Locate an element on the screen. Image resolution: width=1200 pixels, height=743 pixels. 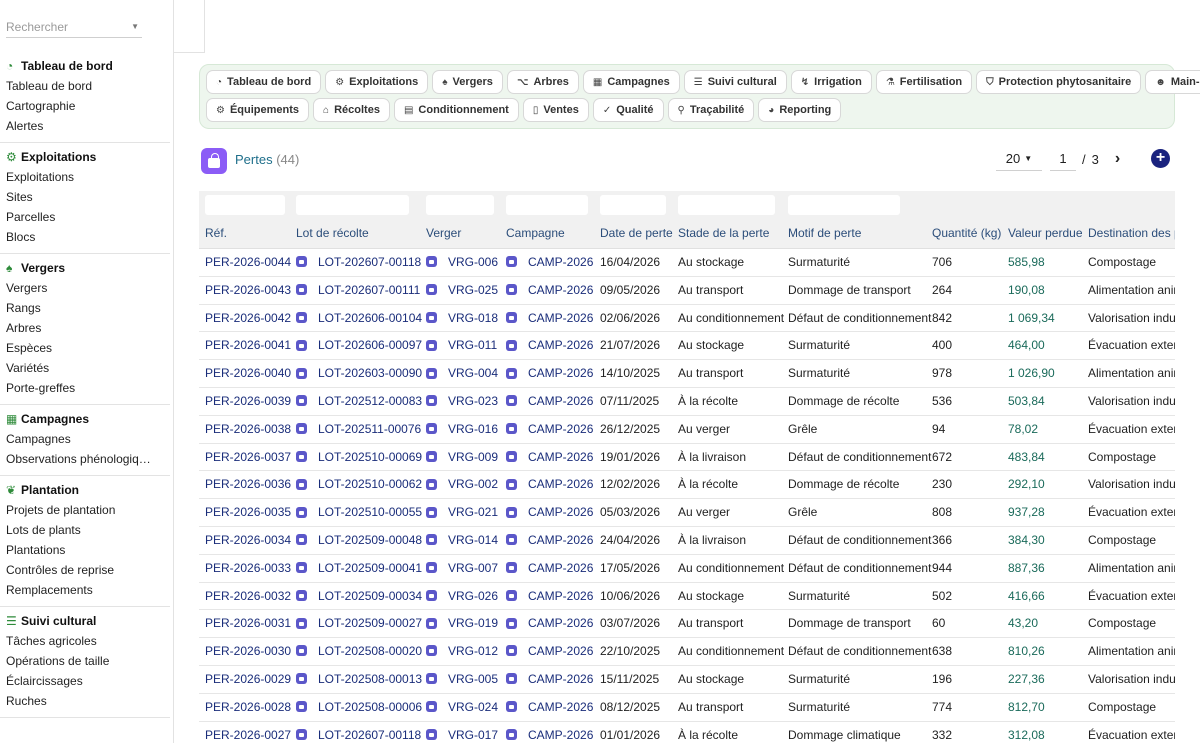
sidebar-item: Espèces is located at coordinates (85, 348).